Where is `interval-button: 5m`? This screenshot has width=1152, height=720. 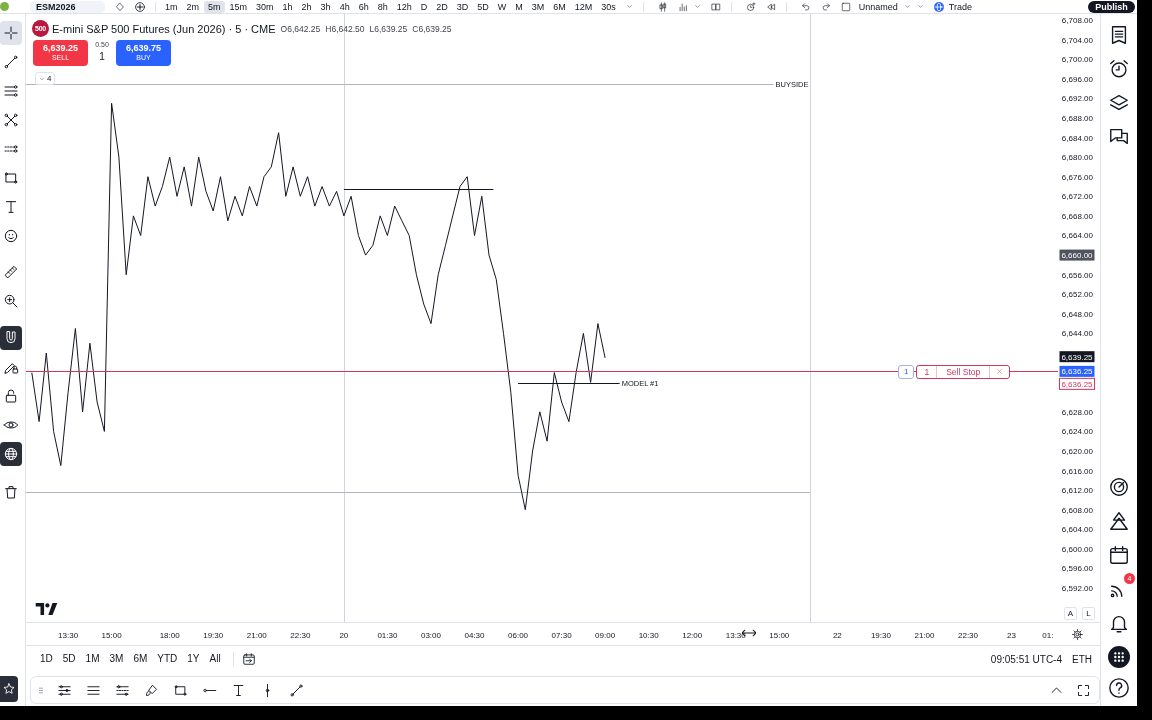
interval-button: 5m is located at coordinates (214, 6).